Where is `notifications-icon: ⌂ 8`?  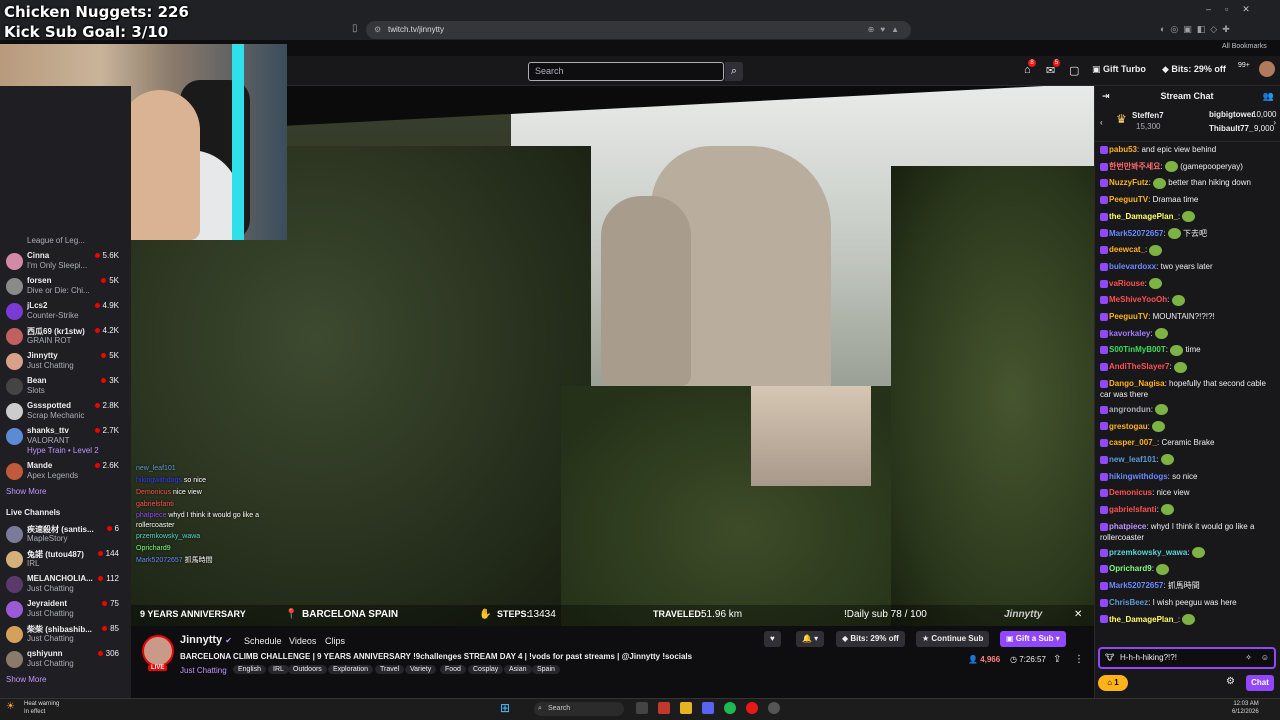
notifications-icon: ⌂ 8 is located at coordinates (1030, 67).